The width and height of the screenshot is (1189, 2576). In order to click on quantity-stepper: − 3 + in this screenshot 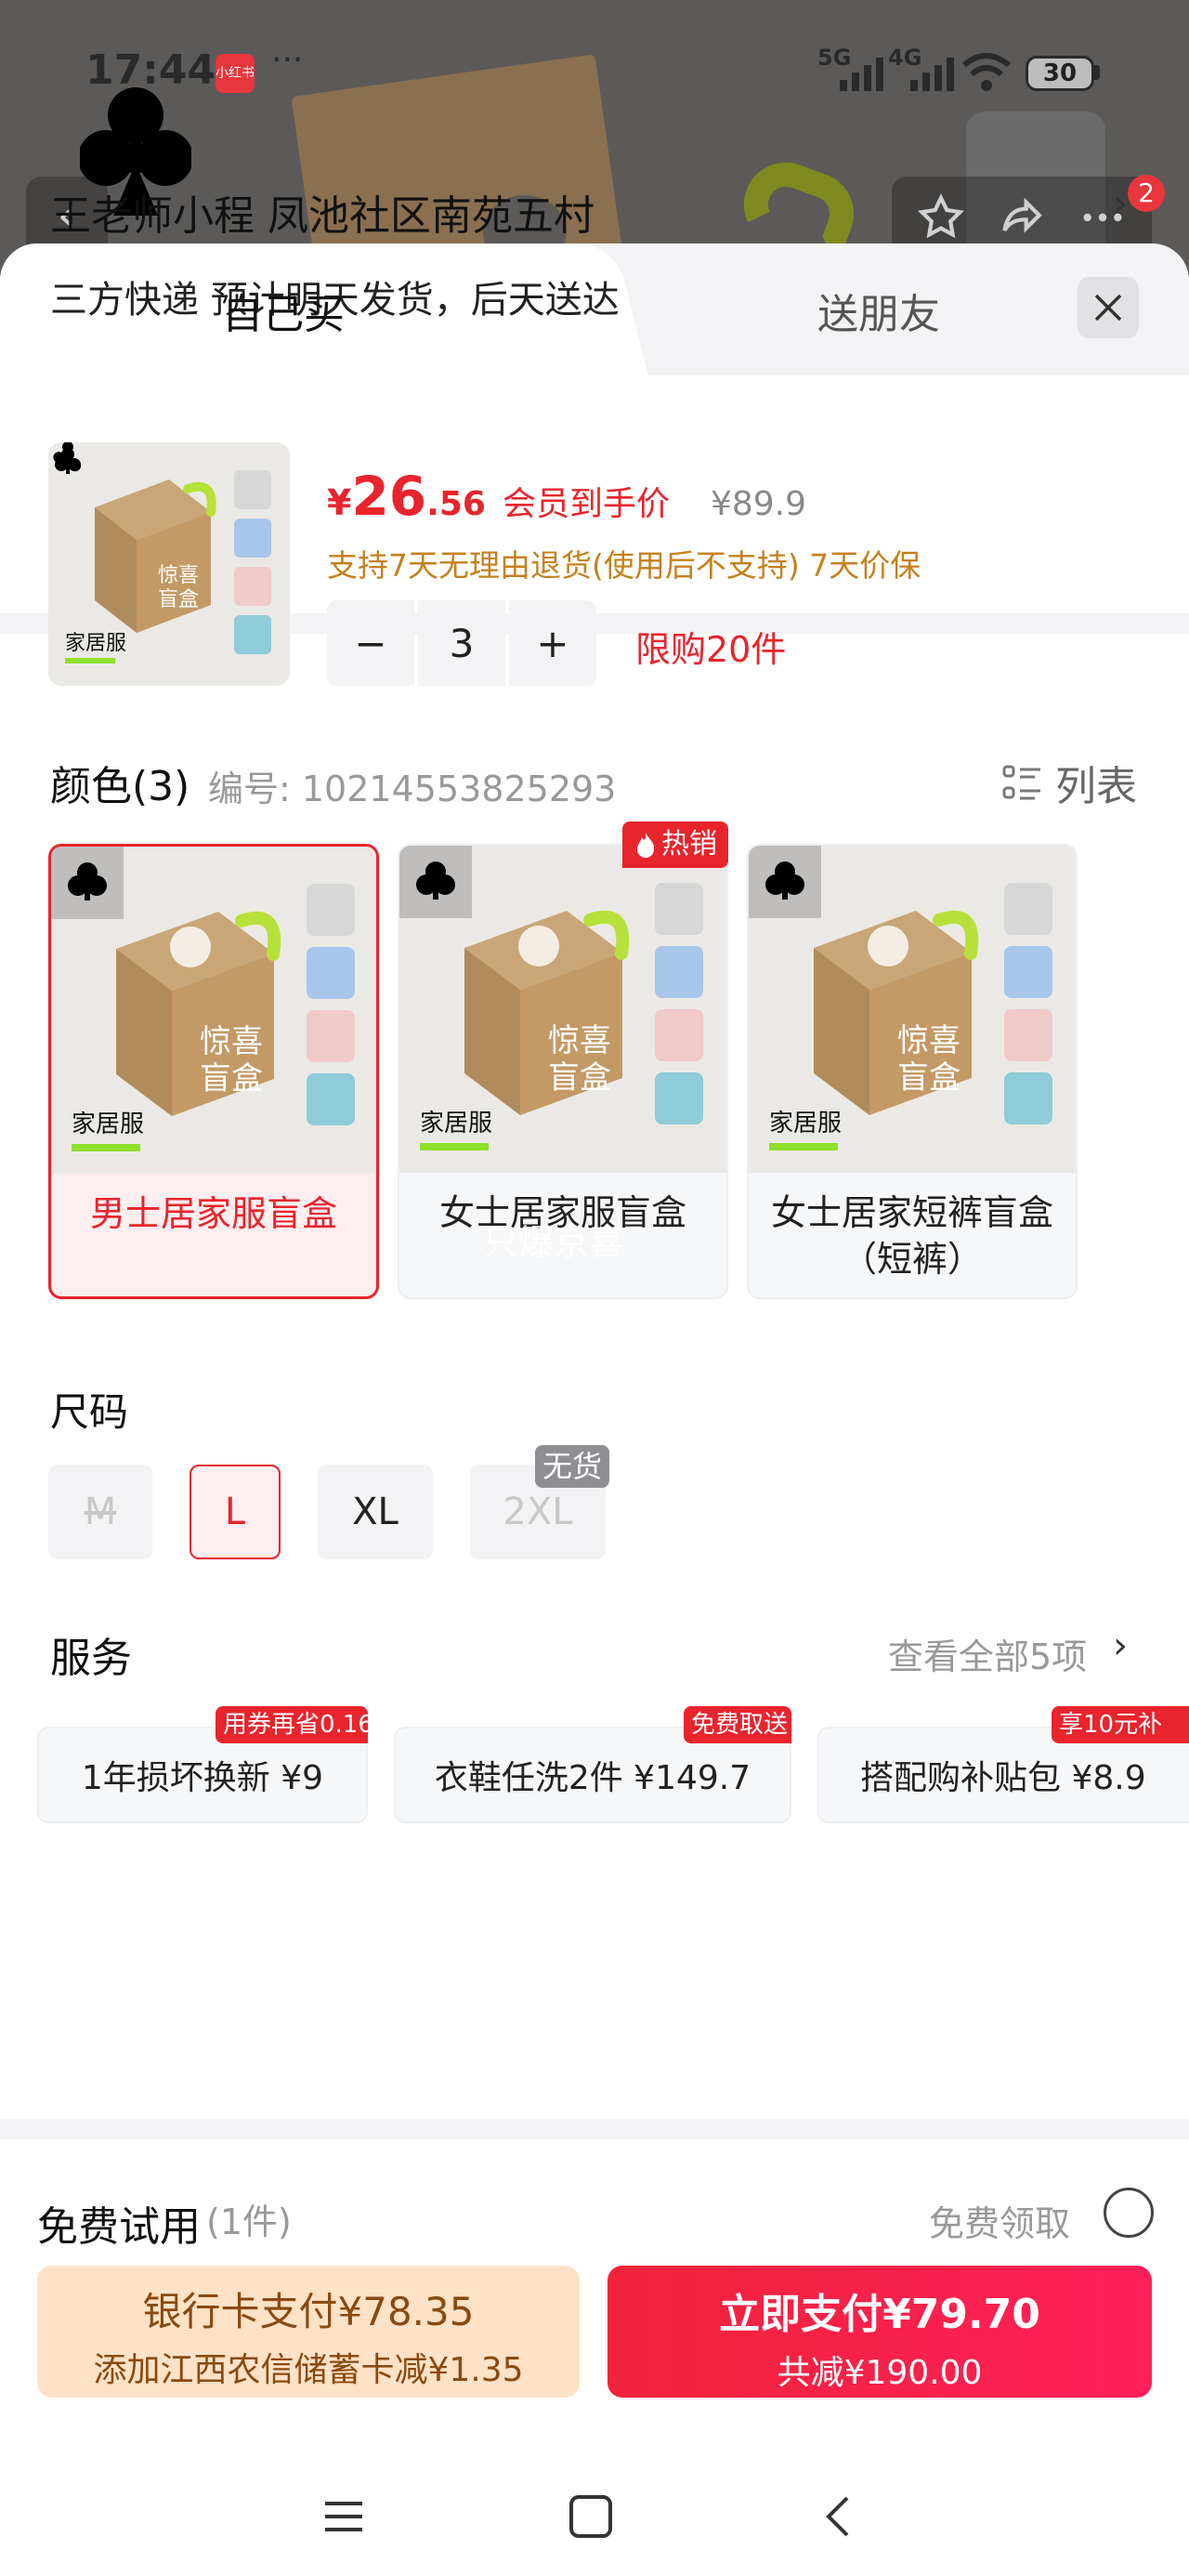, I will do `click(461, 643)`.